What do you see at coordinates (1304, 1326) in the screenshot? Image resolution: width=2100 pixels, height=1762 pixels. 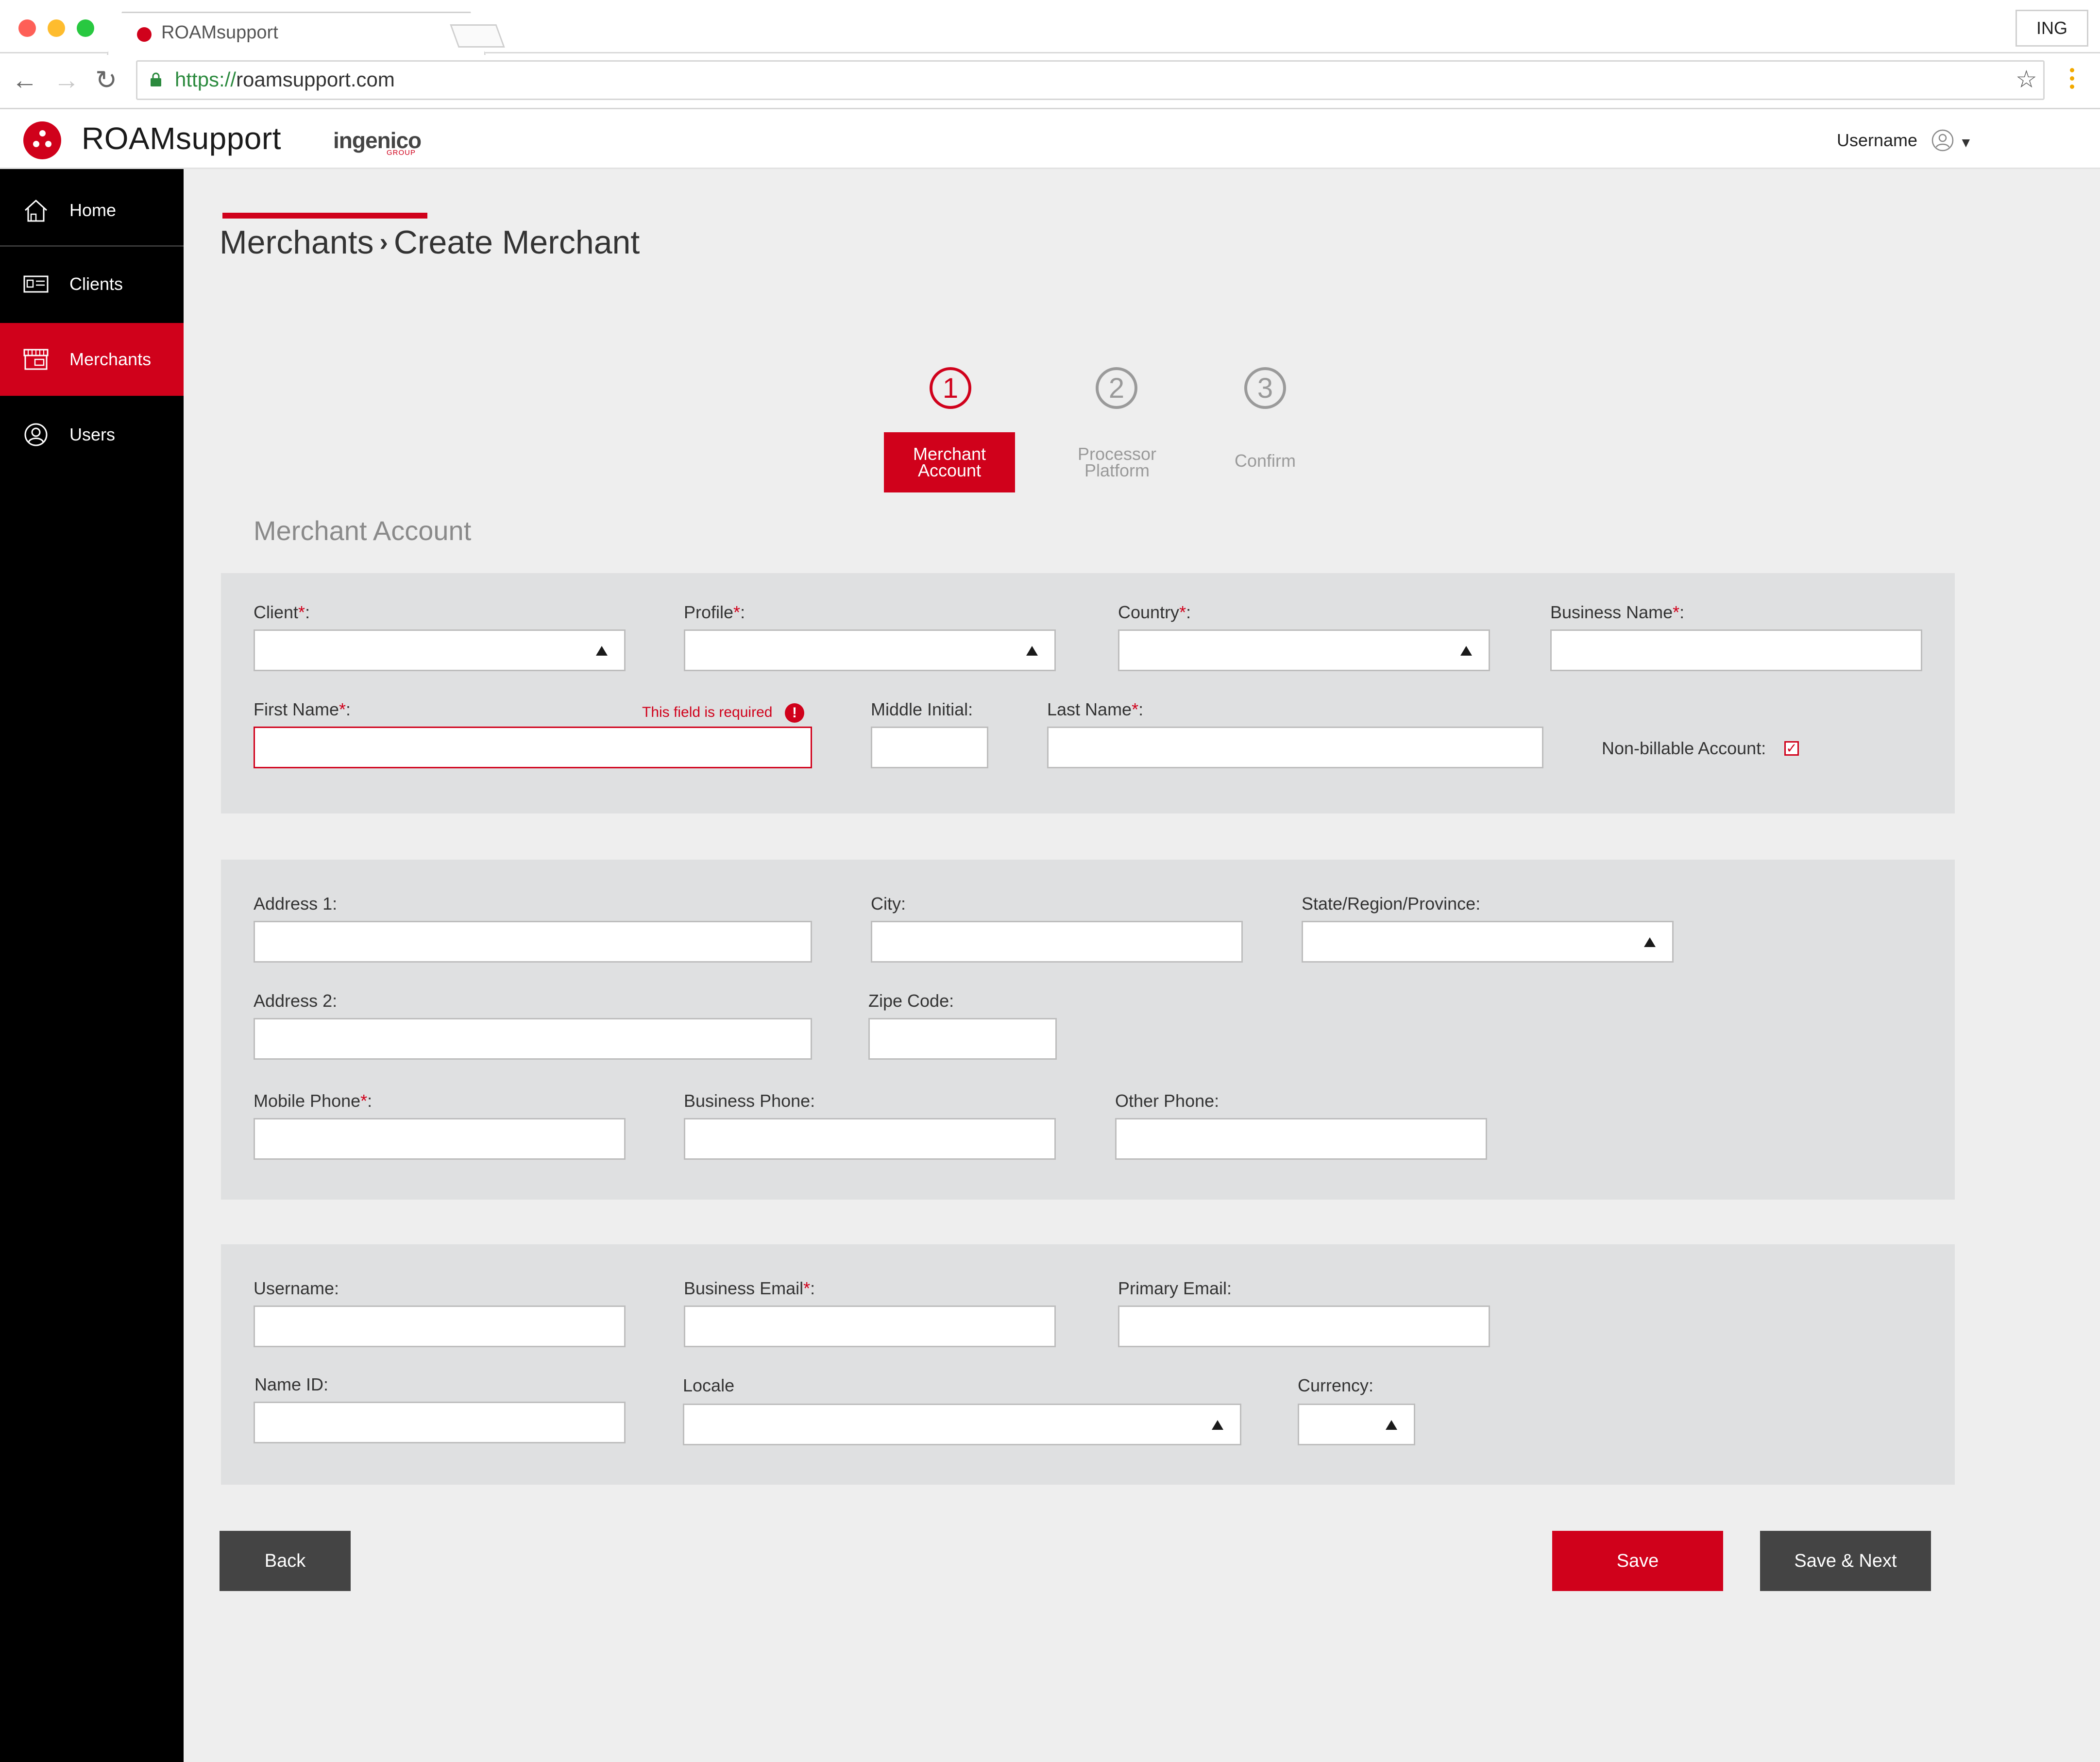 I see `primary-email-input` at bounding box center [1304, 1326].